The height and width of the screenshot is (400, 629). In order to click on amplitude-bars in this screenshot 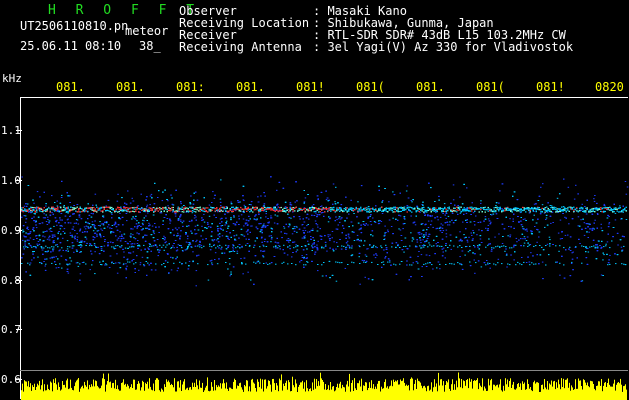, I will do `click(324, 386)`.